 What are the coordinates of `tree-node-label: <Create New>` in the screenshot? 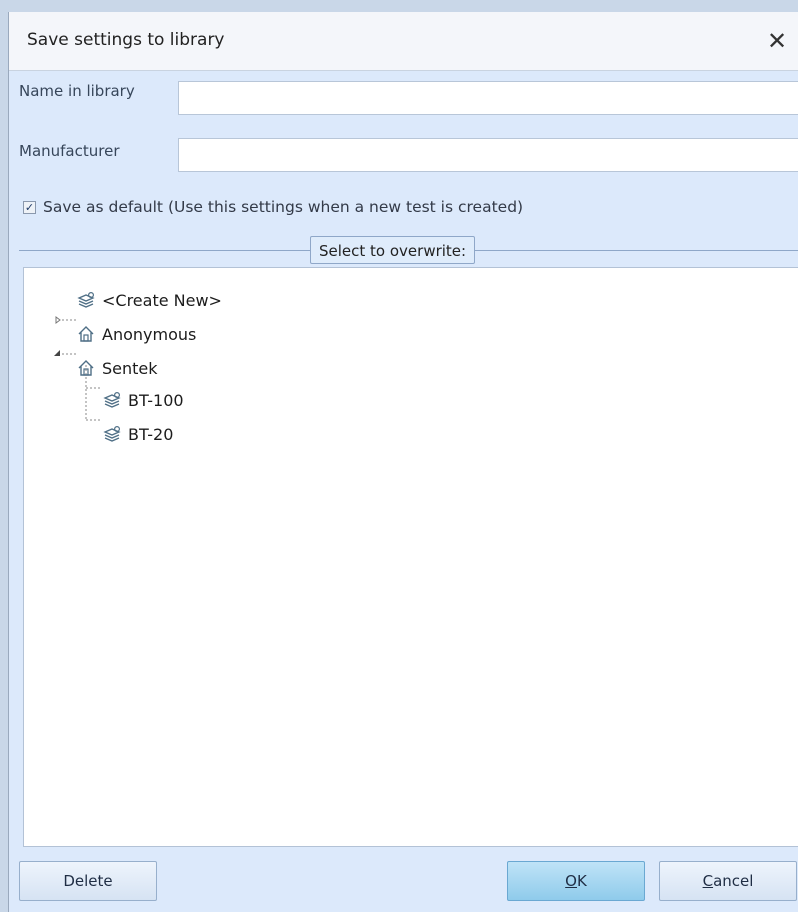 It's located at (162, 300).